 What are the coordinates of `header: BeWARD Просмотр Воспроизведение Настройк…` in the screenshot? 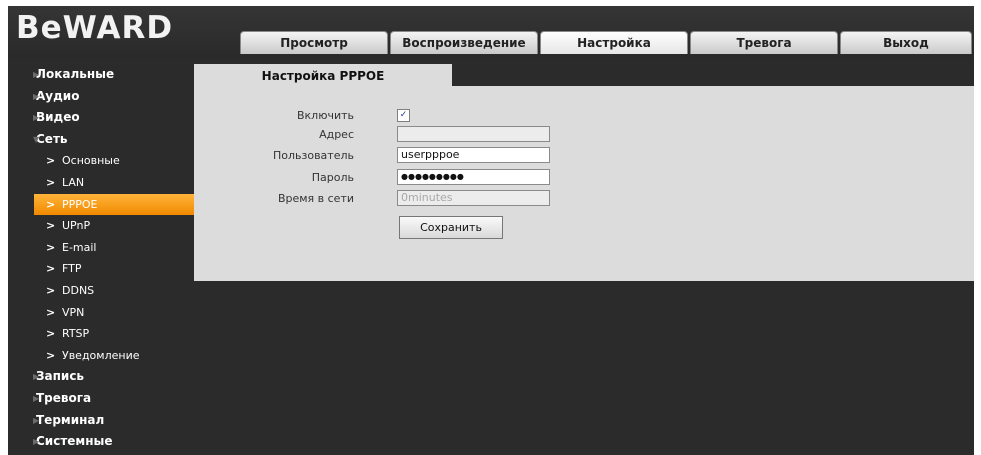 It's located at (491, 32).